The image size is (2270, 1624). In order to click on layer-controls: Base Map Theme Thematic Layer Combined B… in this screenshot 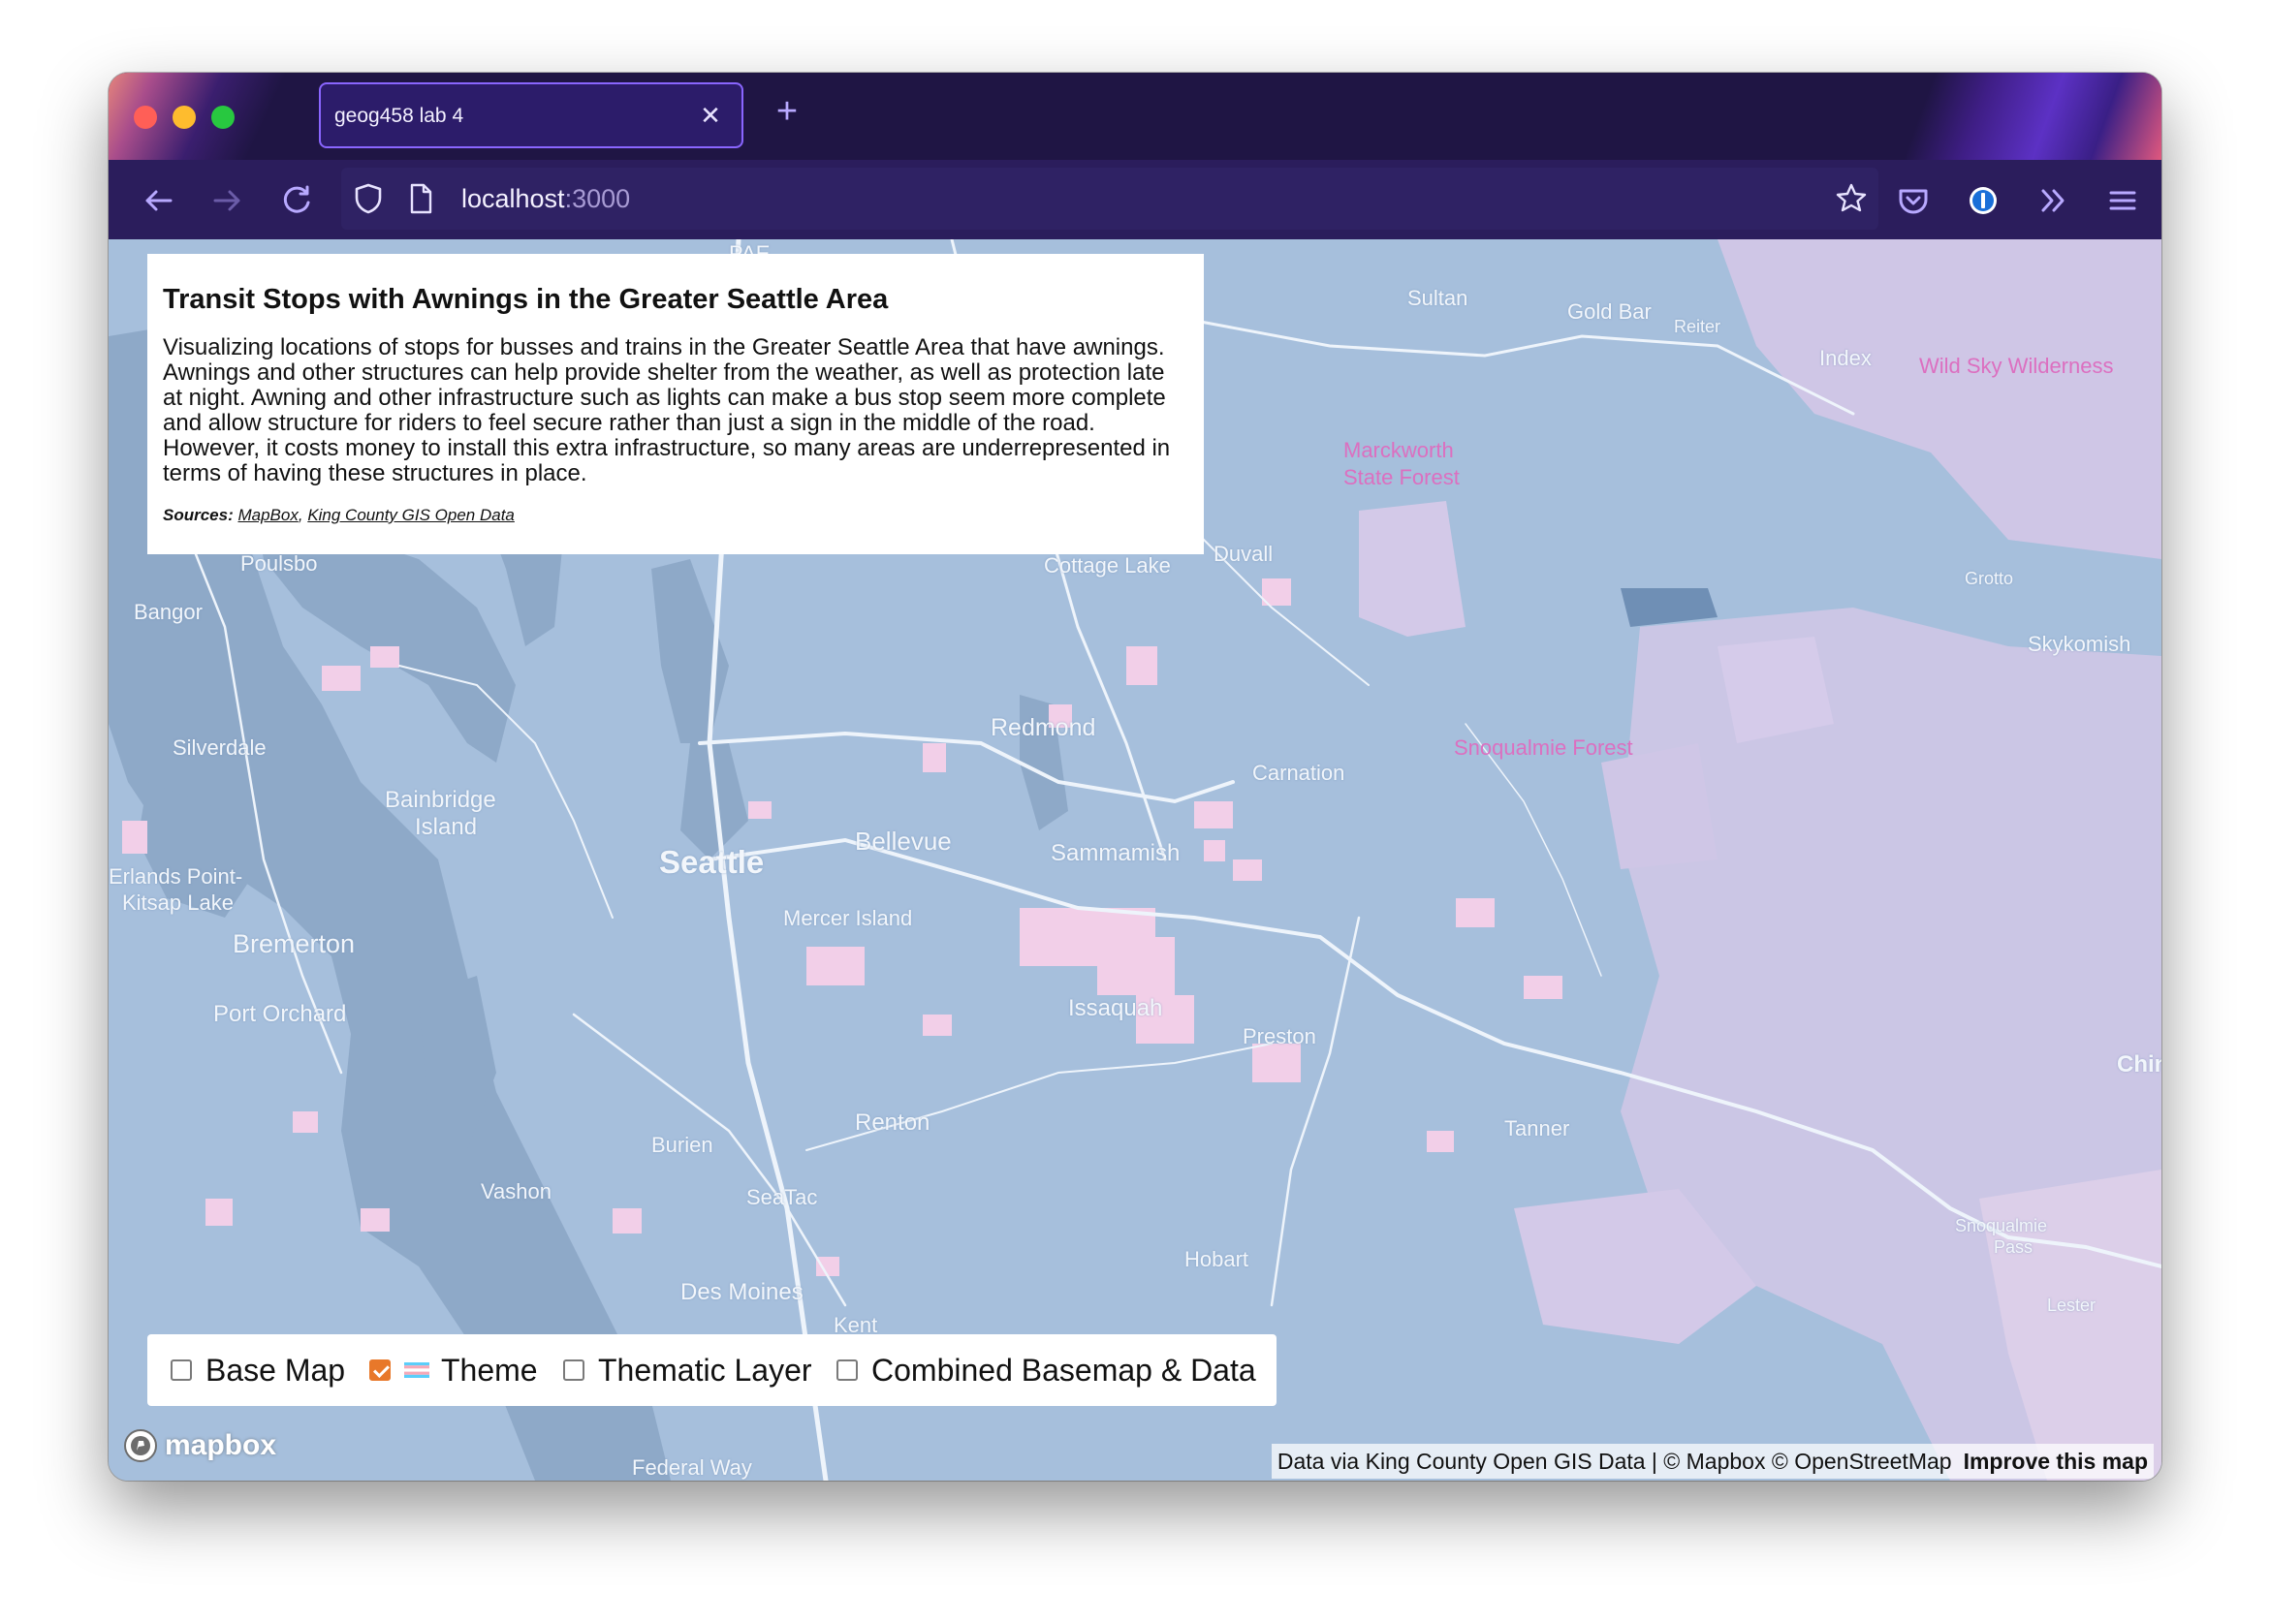, I will do `click(712, 1370)`.